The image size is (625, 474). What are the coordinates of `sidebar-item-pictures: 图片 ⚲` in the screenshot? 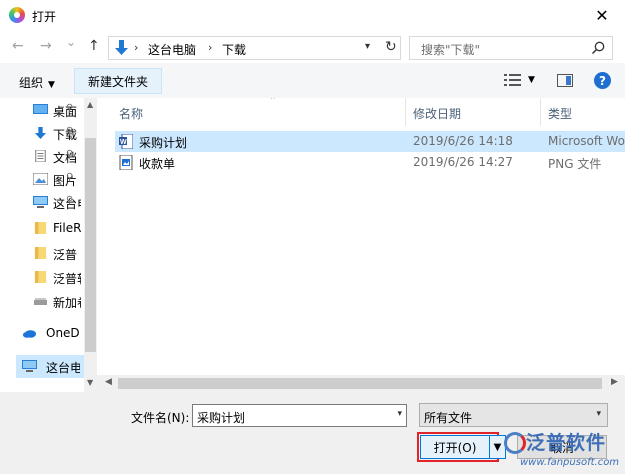 It's located at (42, 179).